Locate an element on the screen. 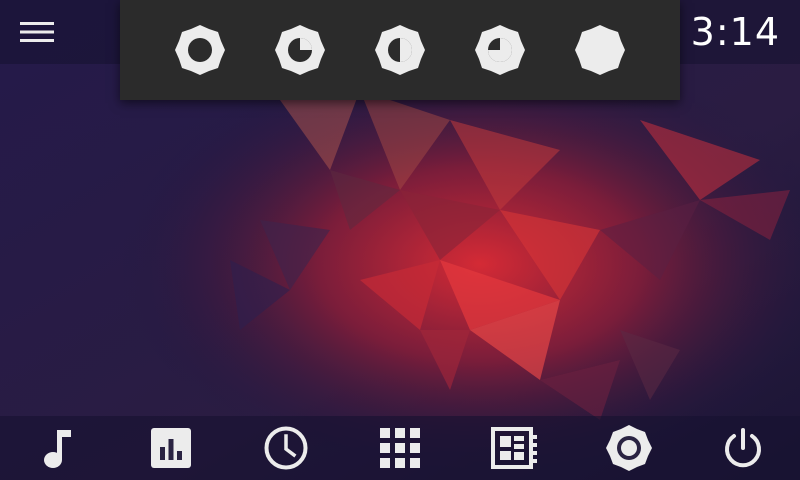 The image size is (800, 480). brightness-full-icon is located at coordinates (600, 50).